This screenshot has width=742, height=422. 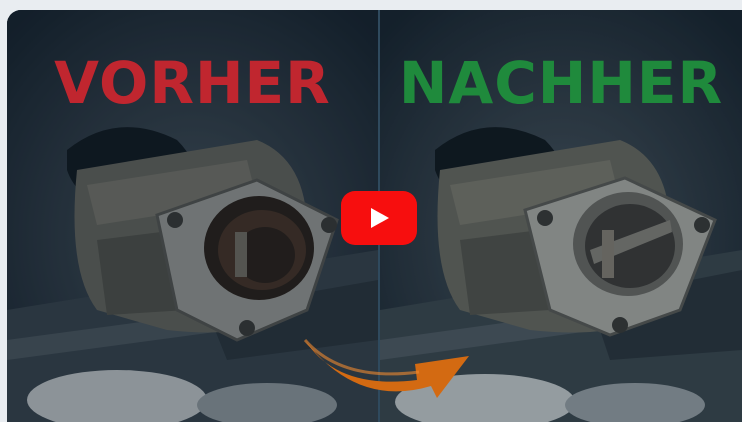 I want to click on before-label: VORHER, so click(x=192, y=83).